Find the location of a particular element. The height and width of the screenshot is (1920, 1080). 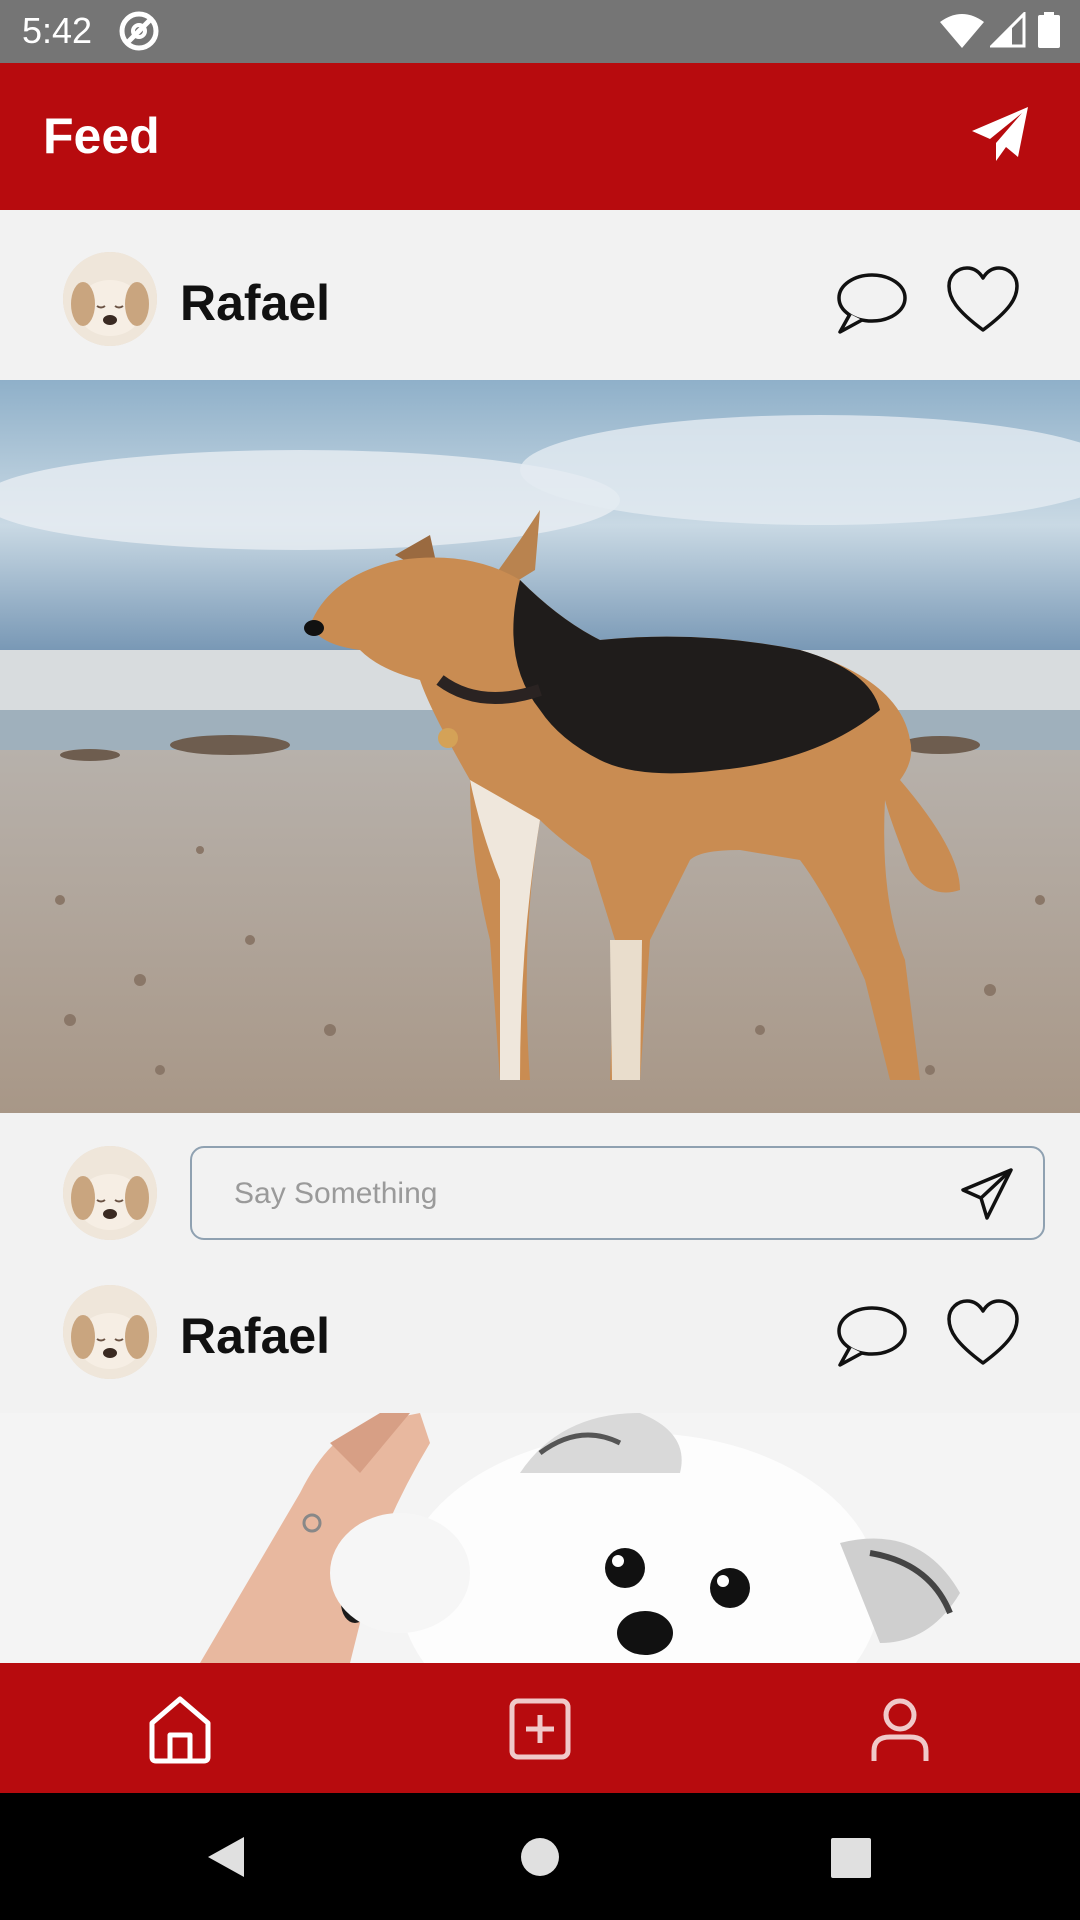

home-circle-icon is located at coordinates (540, 1857).